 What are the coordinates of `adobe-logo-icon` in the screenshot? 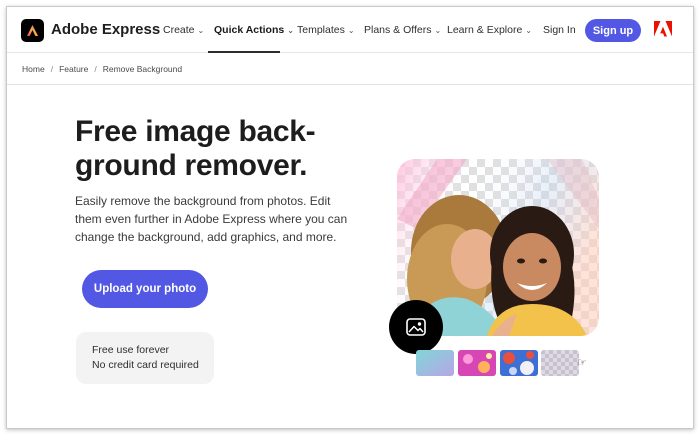 It's located at (663, 29).